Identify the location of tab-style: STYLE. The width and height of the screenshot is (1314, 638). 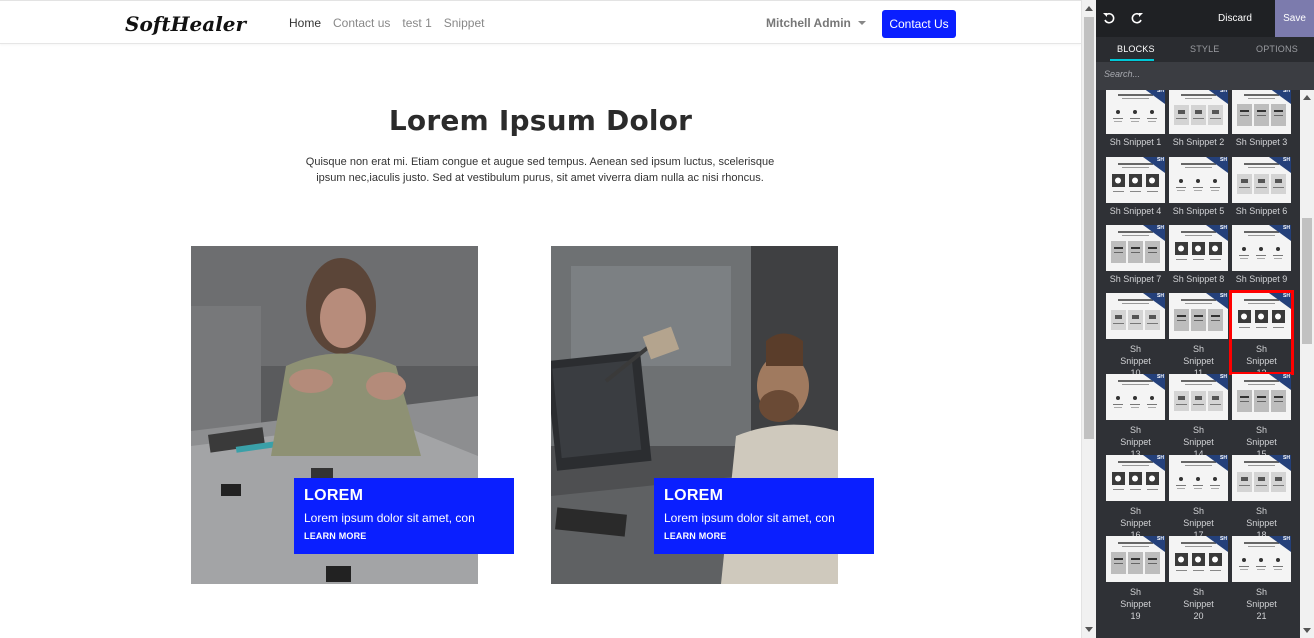
(1205, 49).